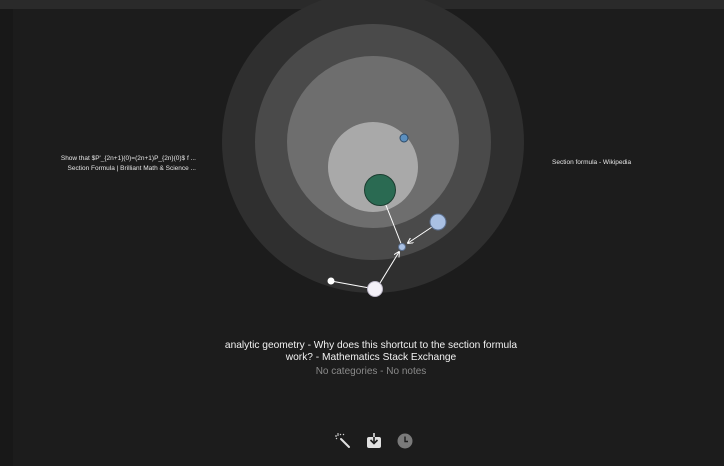 Image resolution: width=724 pixels, height=466 pixels. I want to click on page-node-white-large, so click(375, 289).